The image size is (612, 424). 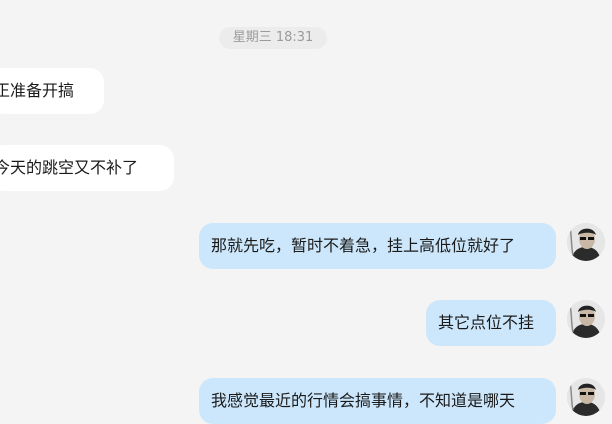 What do you see at coordinates (273, 38) in the screenshot?
I see `message-timestamp: 星期三 18:31` at bounding box center [273, 38].